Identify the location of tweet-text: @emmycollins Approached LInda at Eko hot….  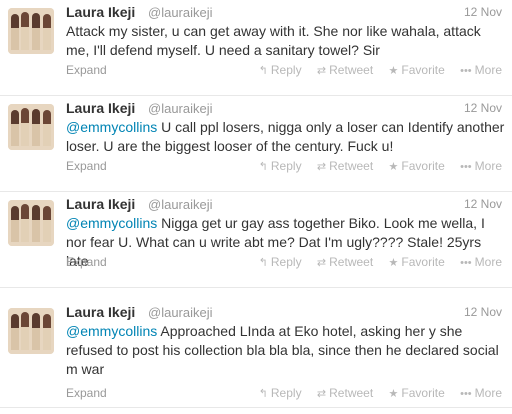
(286, 350).